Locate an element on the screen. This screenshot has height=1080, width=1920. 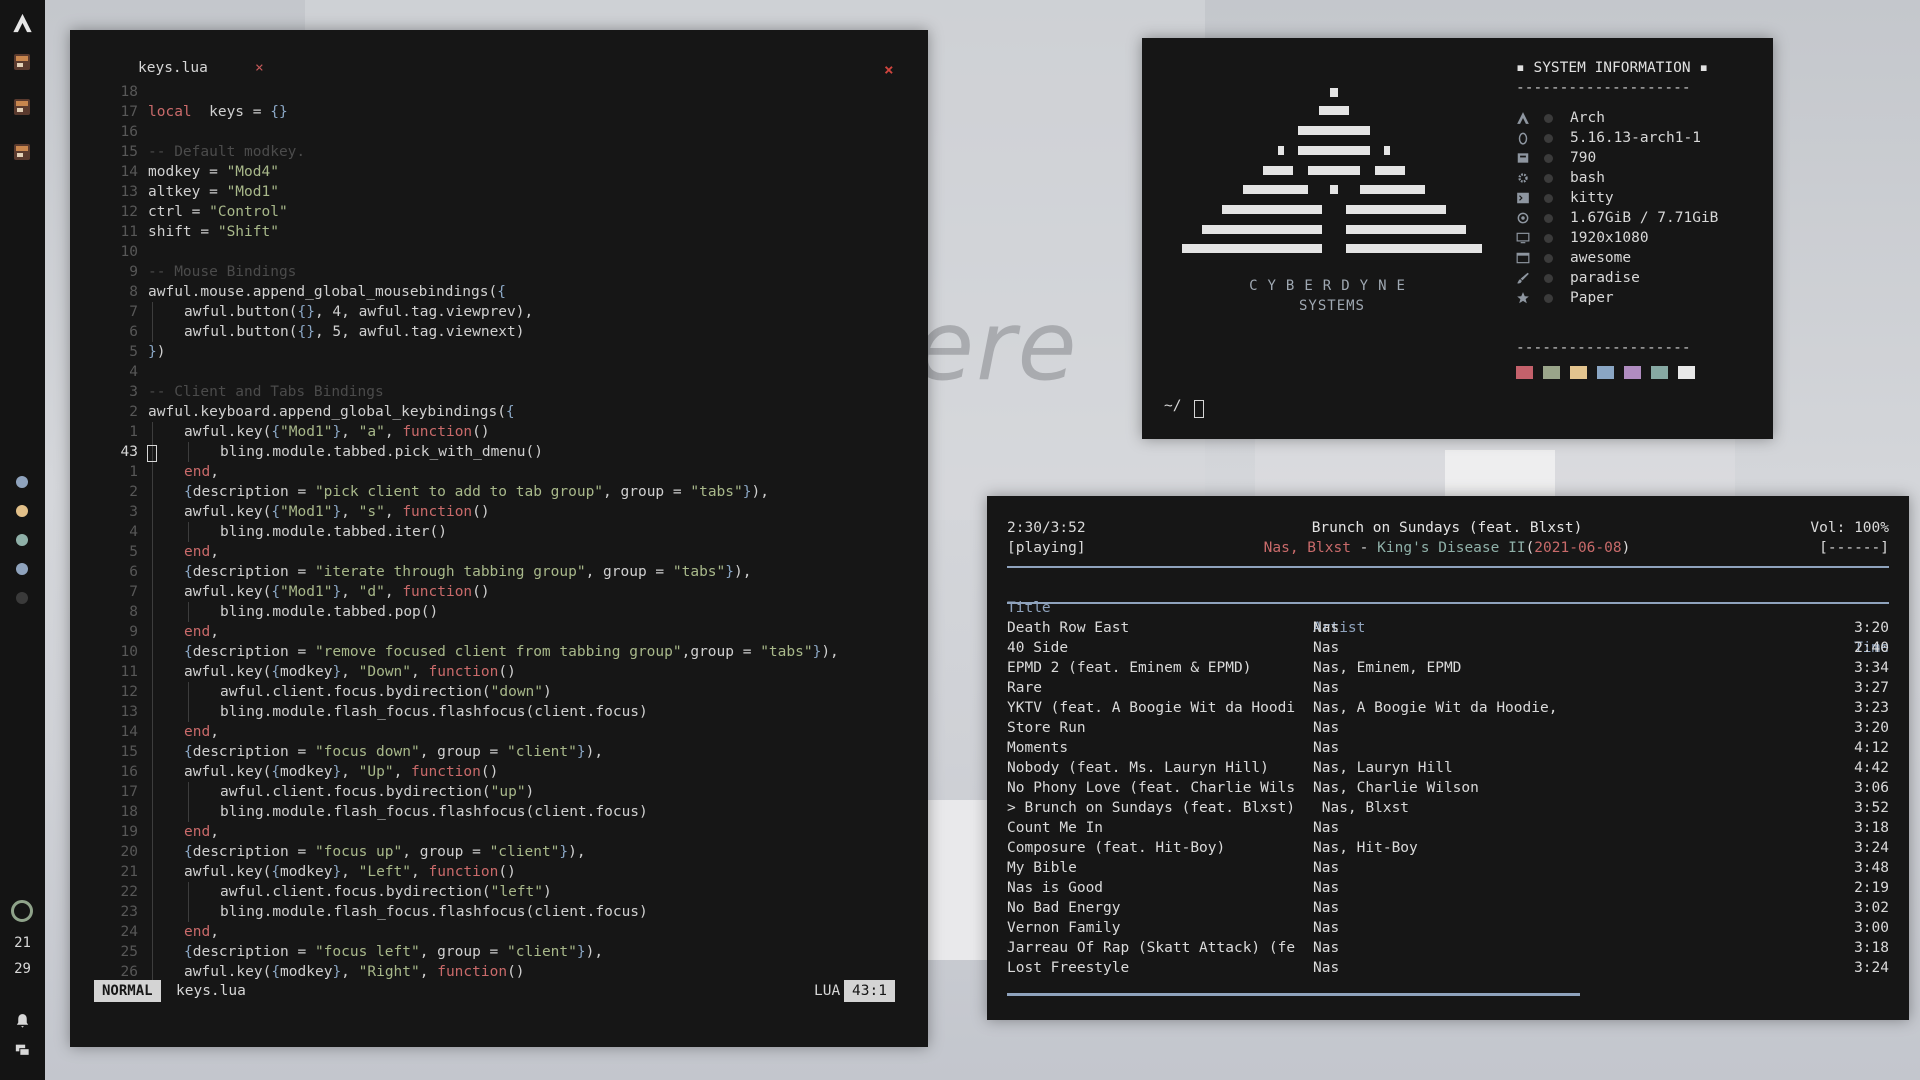
code-line: 12 awful.client.focus.bydirection("down") is located at coordinates (499, 692).